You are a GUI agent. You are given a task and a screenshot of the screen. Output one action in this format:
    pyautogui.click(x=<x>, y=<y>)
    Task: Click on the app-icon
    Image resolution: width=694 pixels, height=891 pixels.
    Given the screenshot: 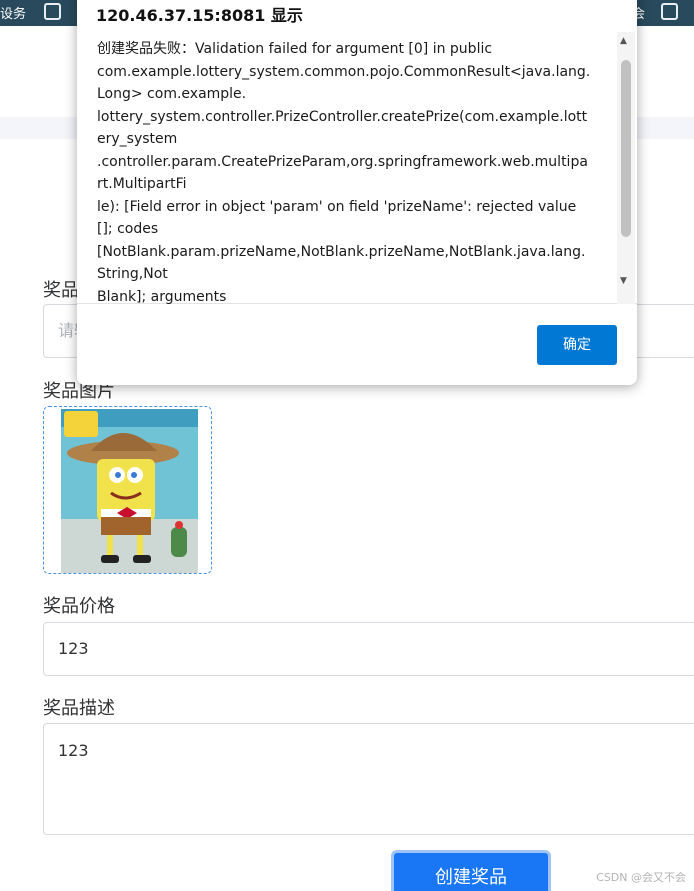 What is the action you would take?
    pyautogui.click(x=52, y=11)
    